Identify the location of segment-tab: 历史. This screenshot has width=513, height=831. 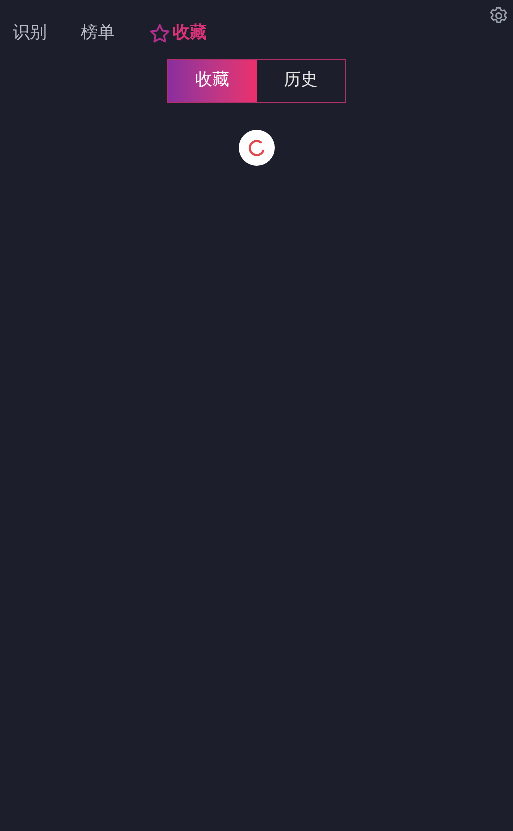
(301, 81).